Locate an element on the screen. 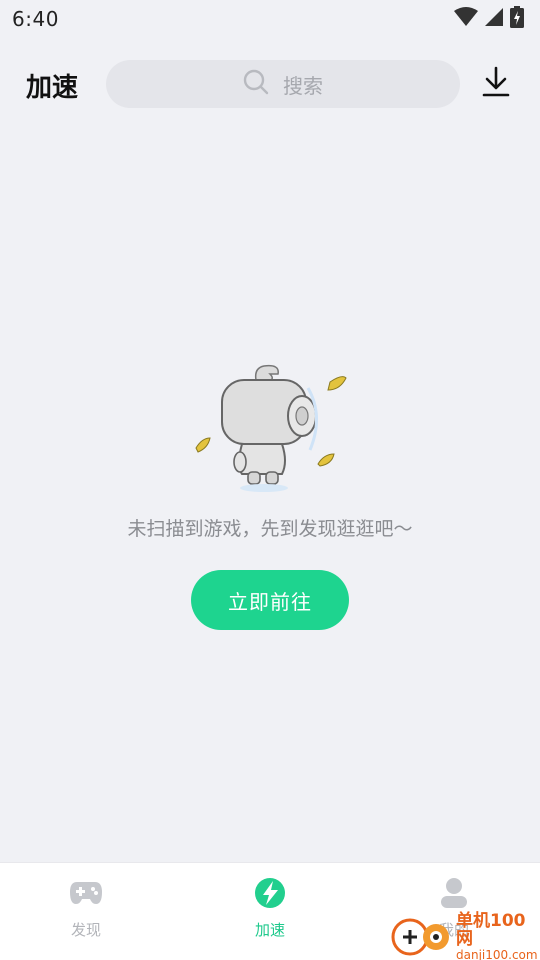 The image size is (540, 960). empty-state-message: 未扫描到游戏，先到发现逛逛吧～ is located at coordinates (270, 529).